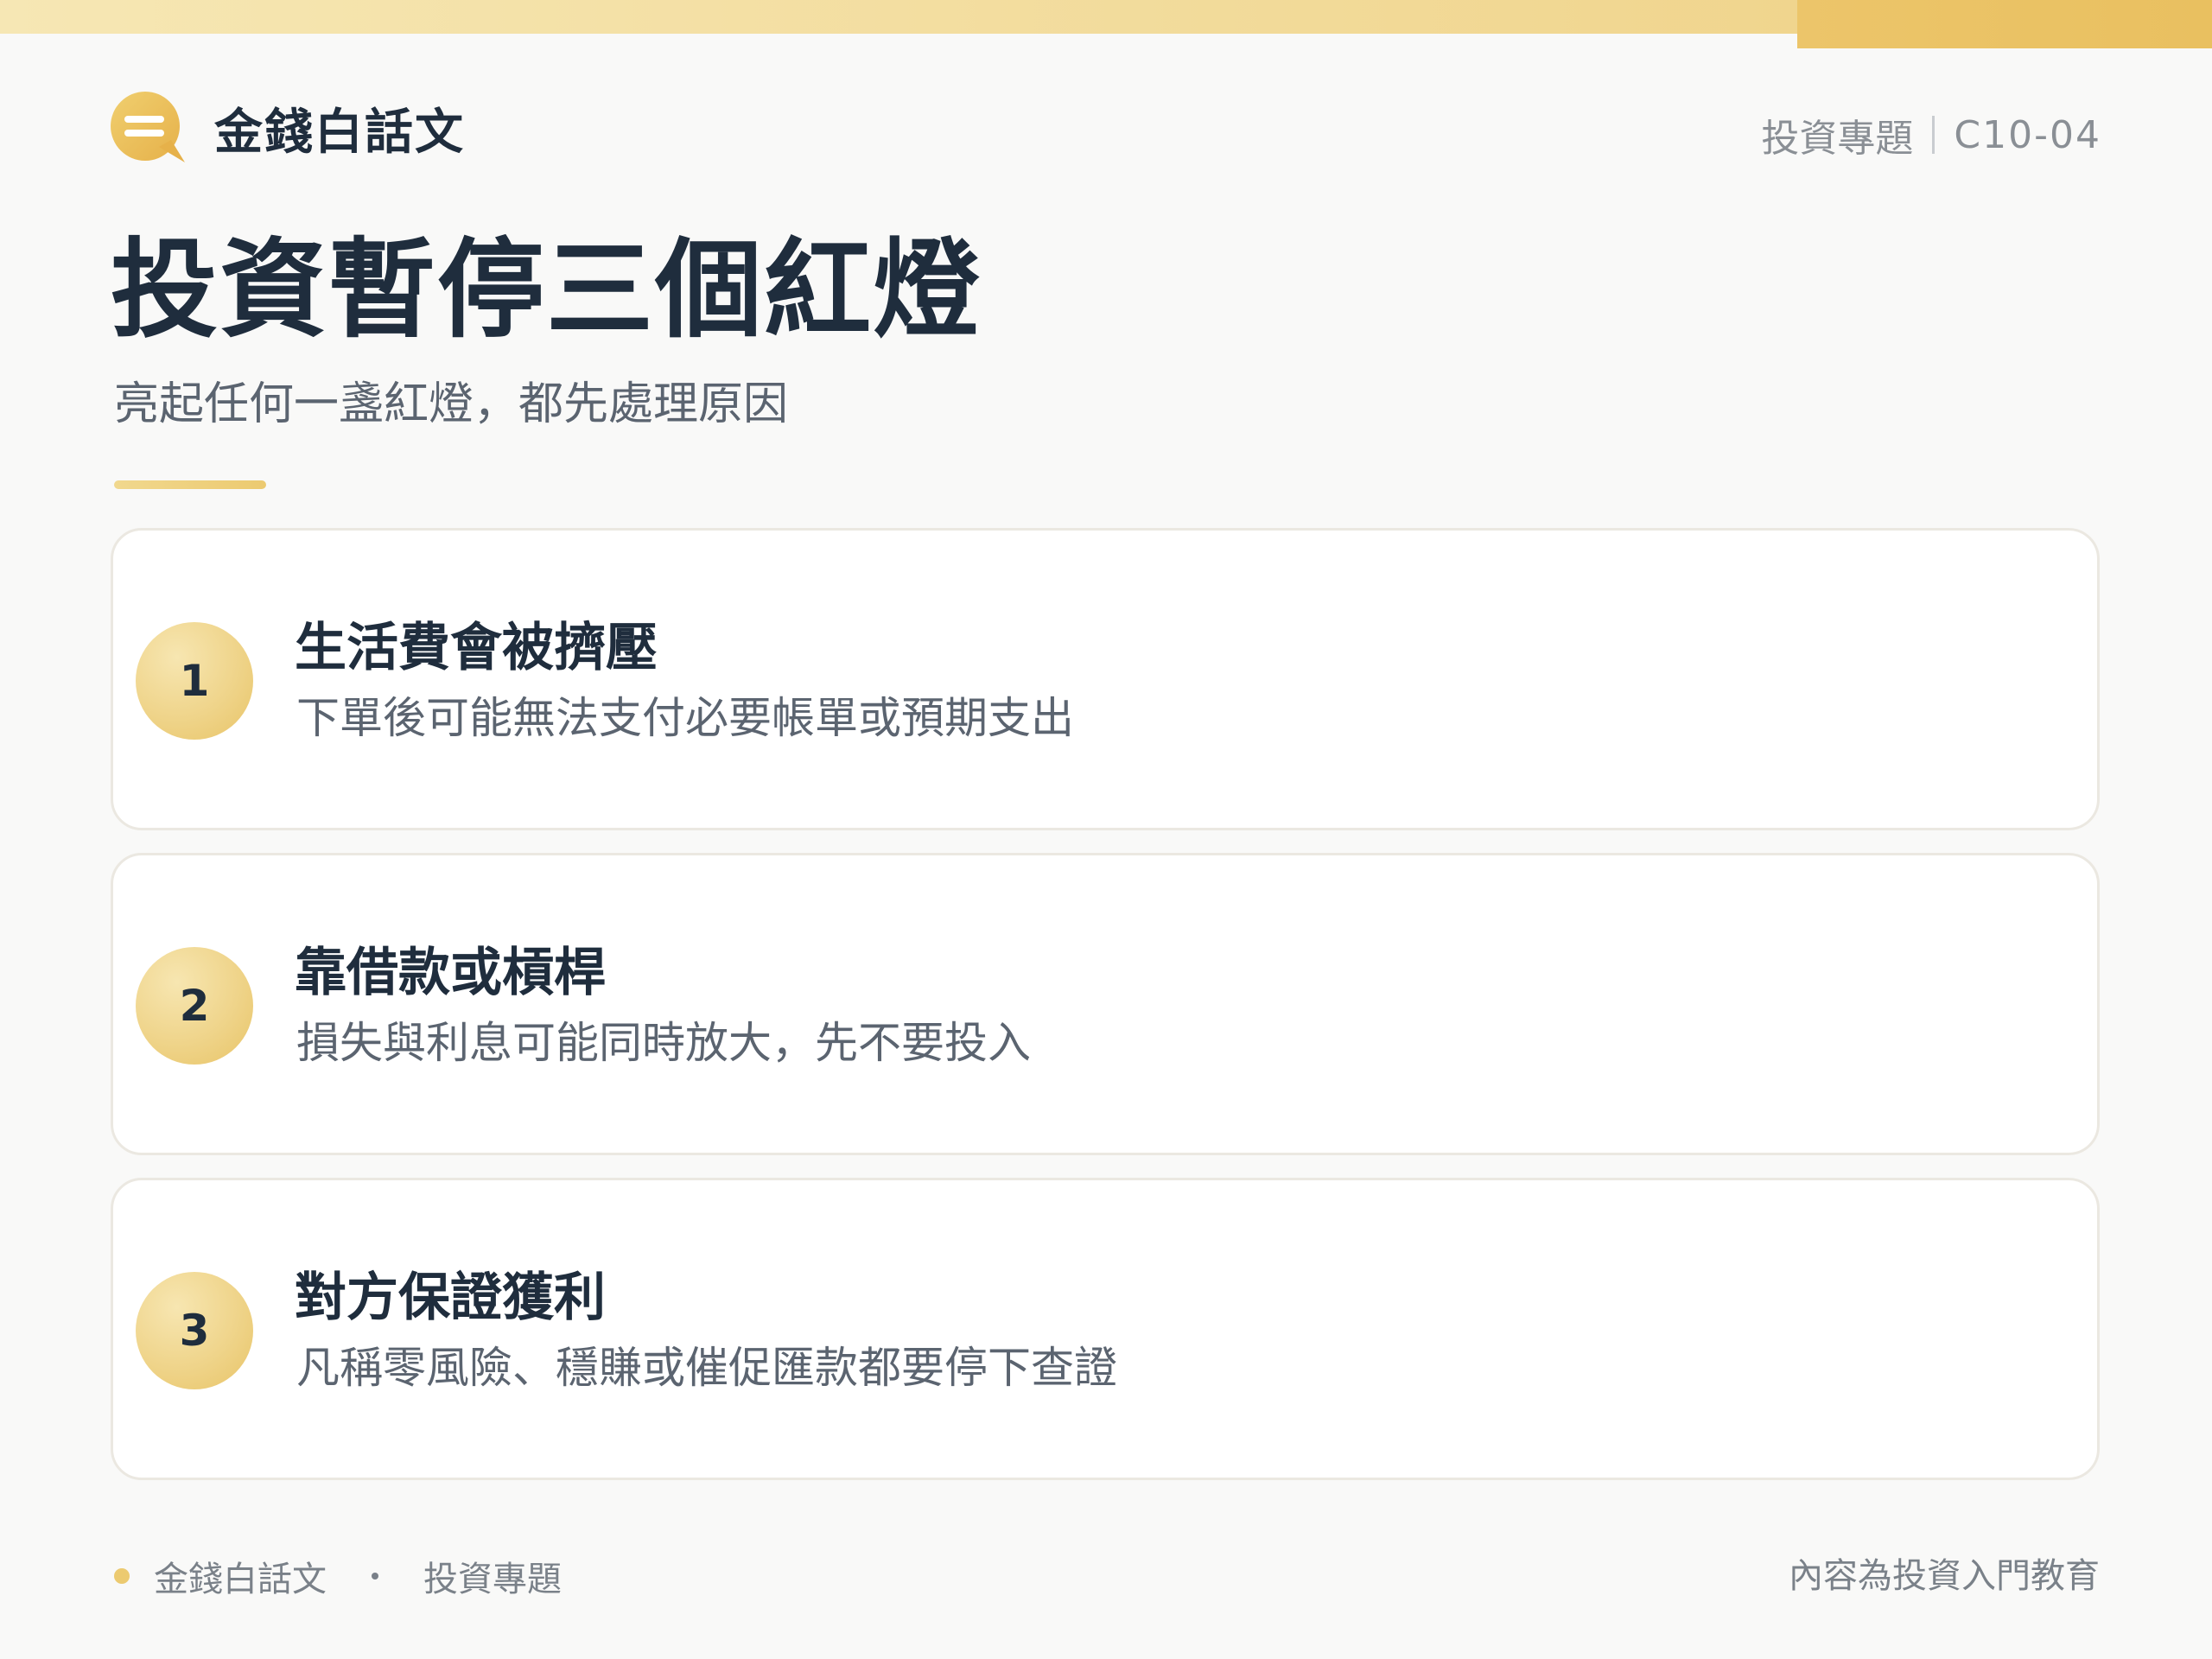 Image resolution: width=2212 pixels, height=1659 pixels. I want to click on page-title: 投資暫停三個紅燈, so click(546, 290).